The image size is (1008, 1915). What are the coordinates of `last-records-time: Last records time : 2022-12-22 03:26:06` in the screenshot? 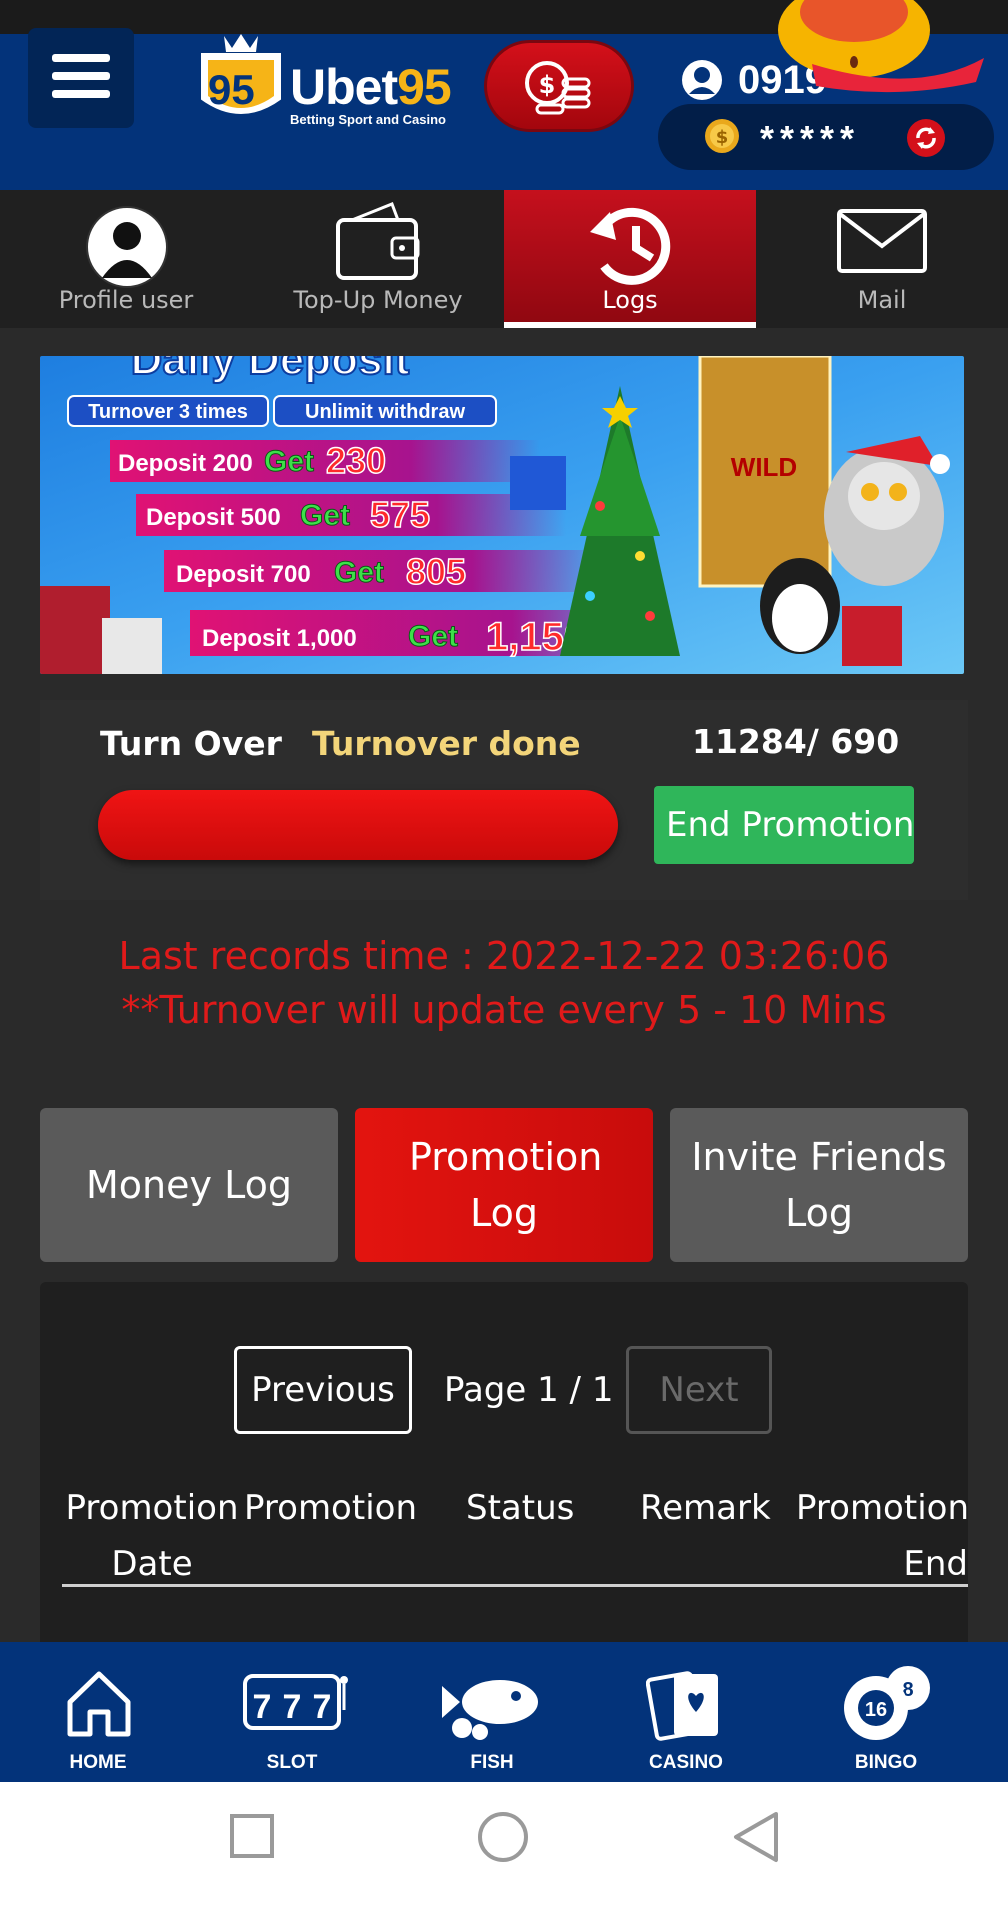 It's located at (504, 956).